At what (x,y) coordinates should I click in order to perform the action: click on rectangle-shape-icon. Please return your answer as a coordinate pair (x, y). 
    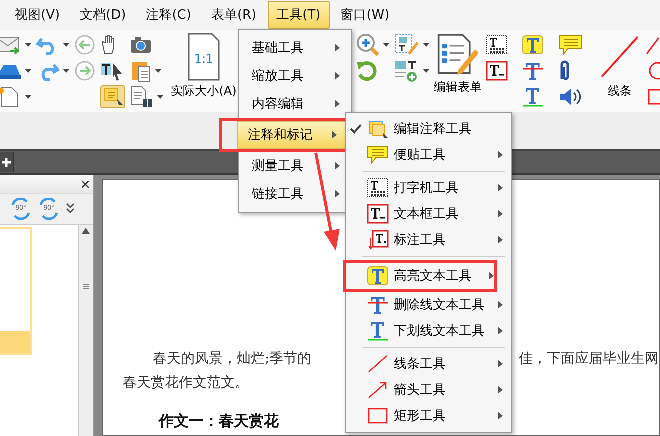
    Looking at the image, I should click on (653, 97).